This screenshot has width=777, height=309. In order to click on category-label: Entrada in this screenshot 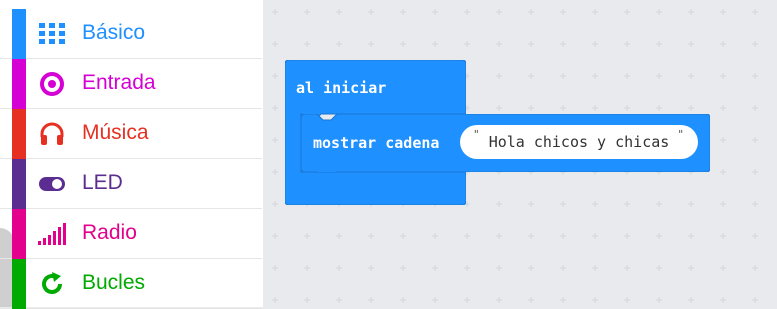, I will do `click(119, 82)`.